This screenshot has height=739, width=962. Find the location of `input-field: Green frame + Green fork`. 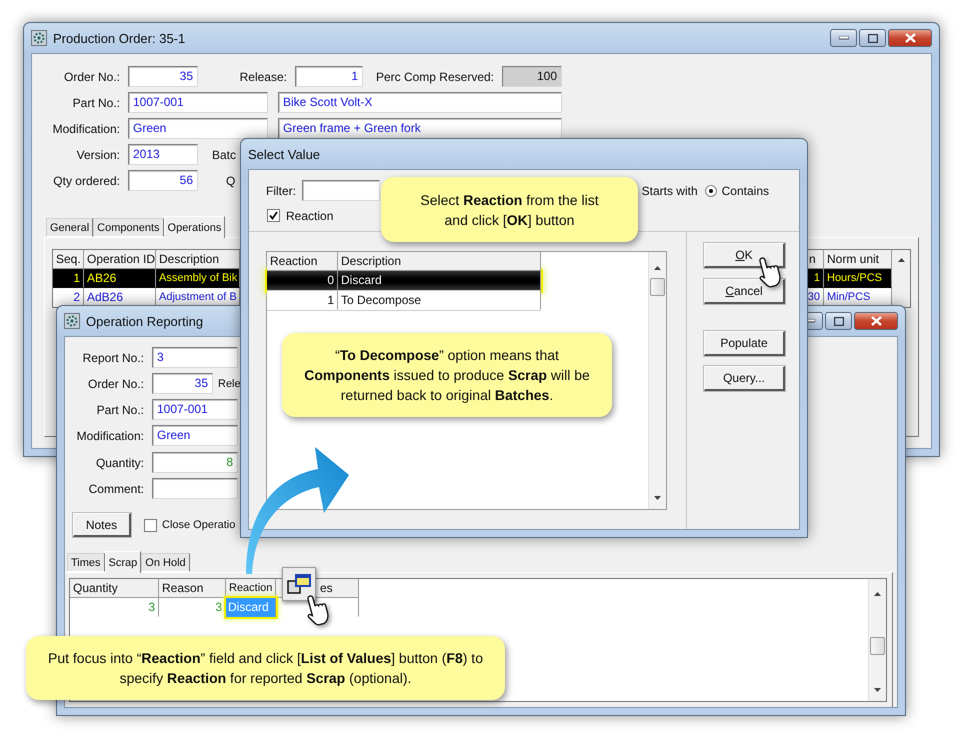

input-field: Green frame + Green fork is located at coordinates (420, 128).